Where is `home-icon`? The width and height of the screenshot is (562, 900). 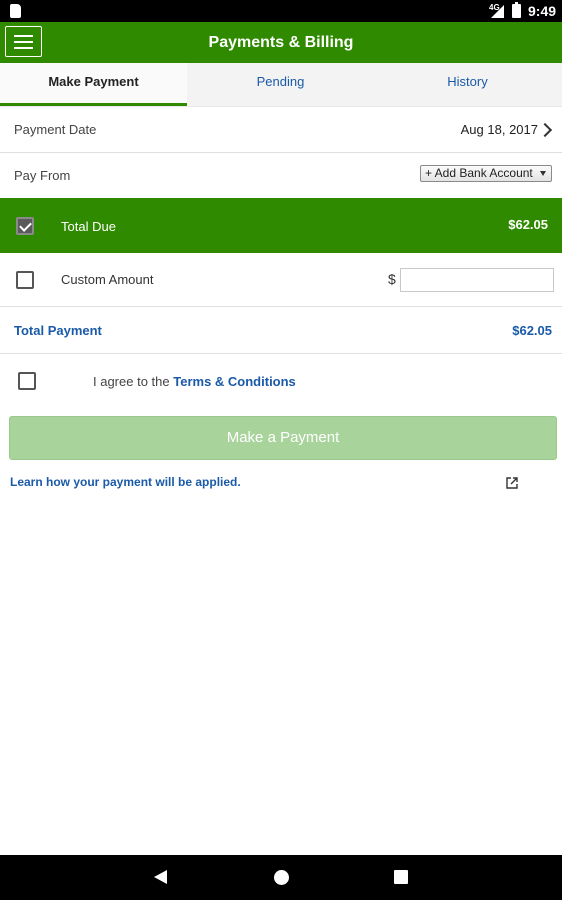
home-icon is located at coordinates (281, 877).